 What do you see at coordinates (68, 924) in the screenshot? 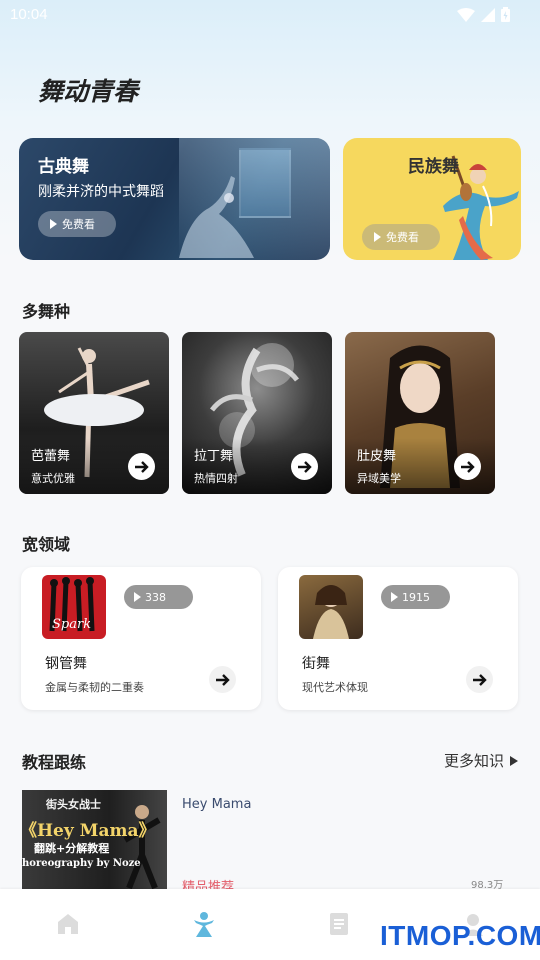
I see `home-icon` at bounding box center [68, 924].